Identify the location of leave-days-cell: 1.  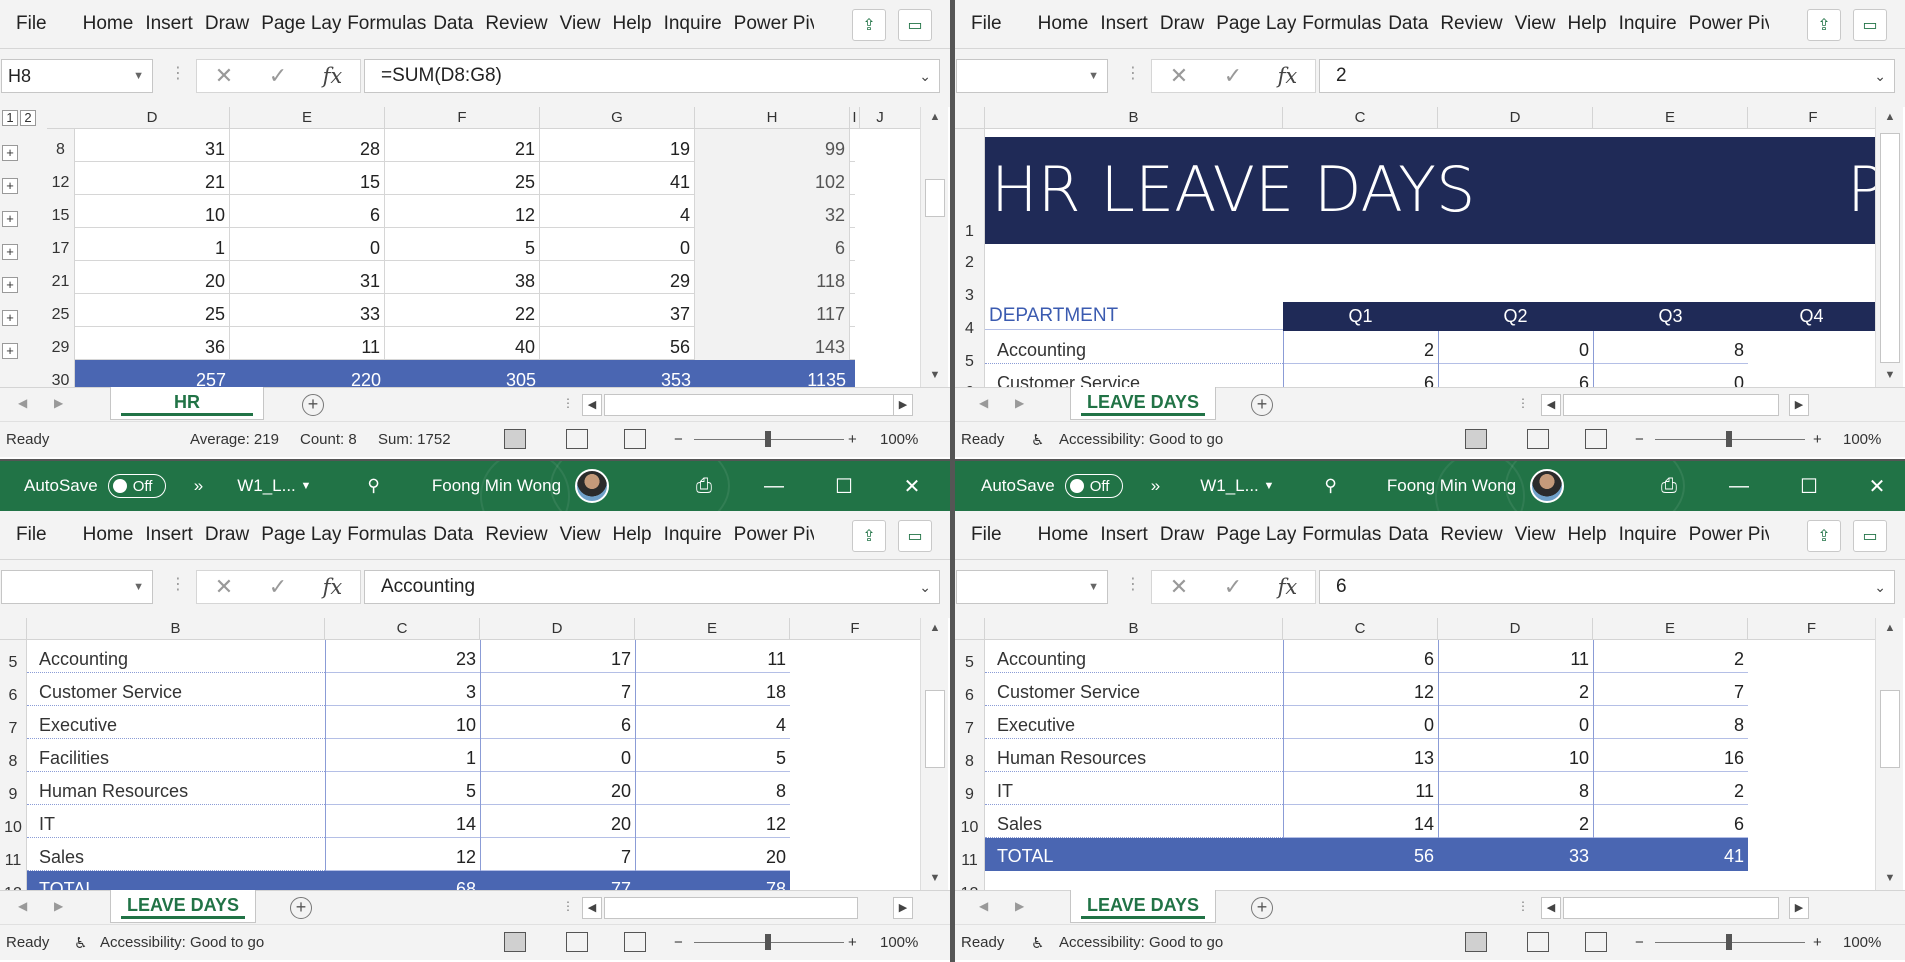
(402, 755).